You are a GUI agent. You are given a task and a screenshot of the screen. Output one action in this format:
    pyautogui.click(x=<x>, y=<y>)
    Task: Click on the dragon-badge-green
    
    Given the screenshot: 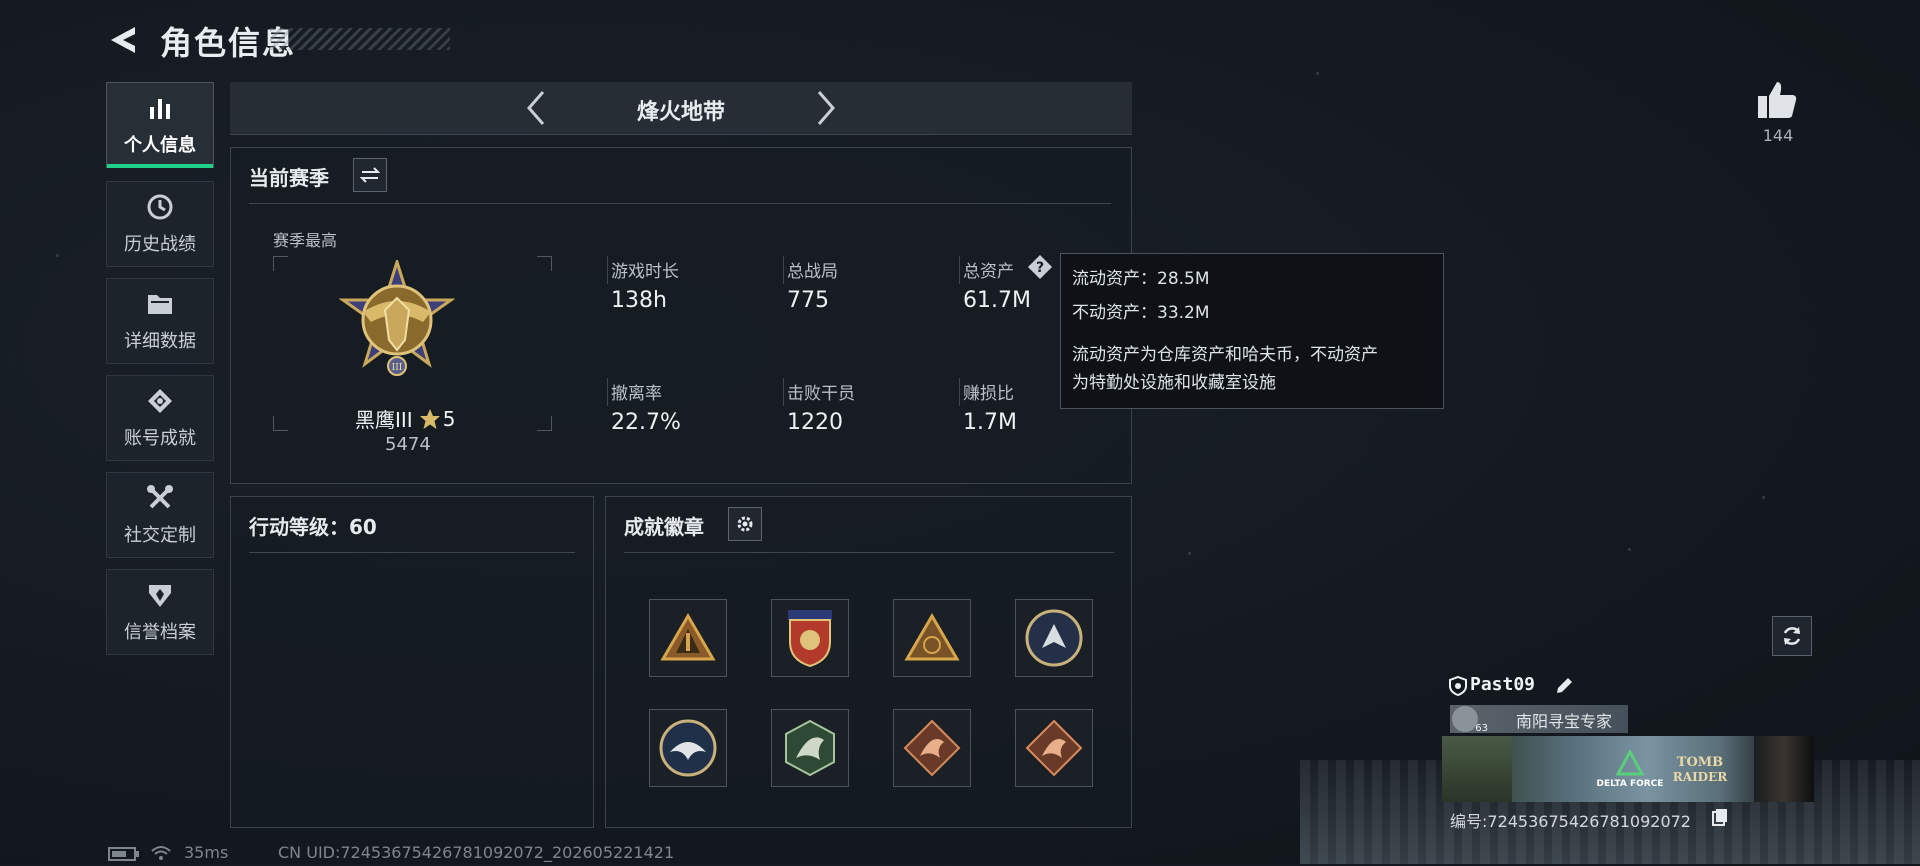 What is the action you would take?
    pyautogui.click(x=810, y=748)
    